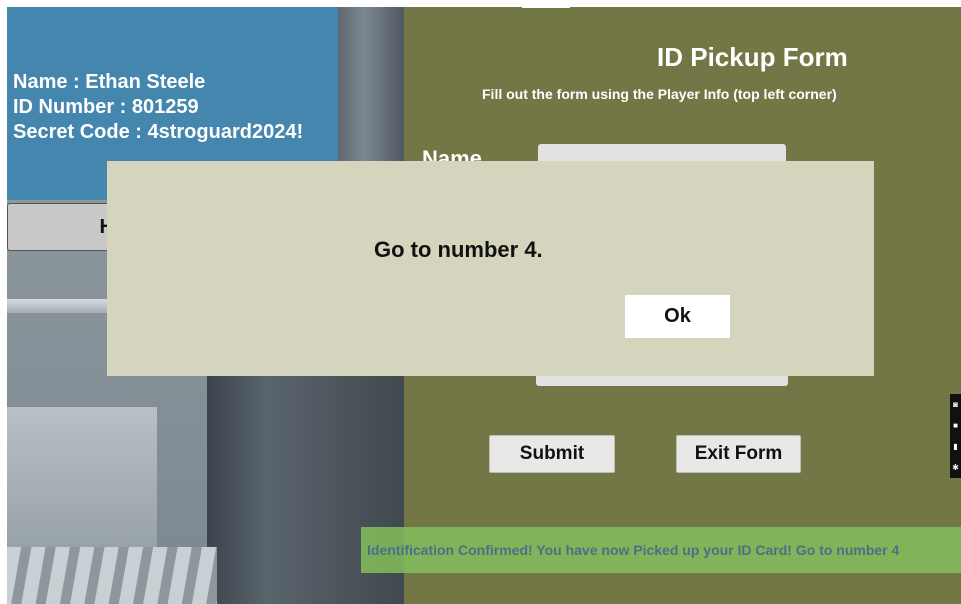  Describe the element at coordinates (106, 107) in the screenshot. I see `player-id-number: ID Number : 801259` at that location.